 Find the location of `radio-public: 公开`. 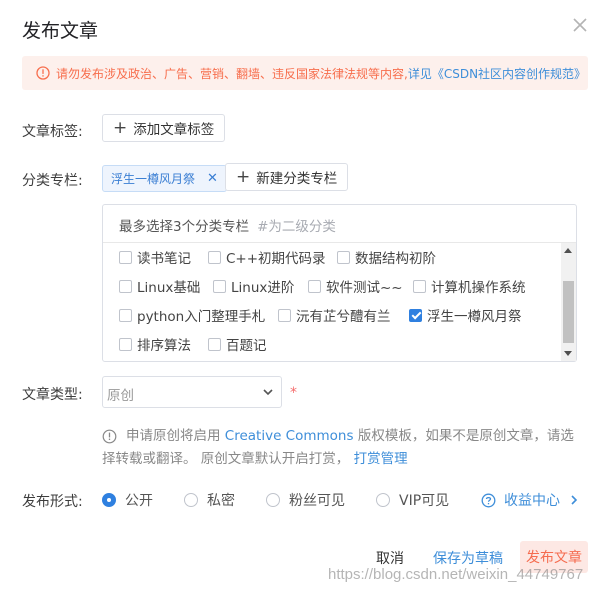

radio-public: 公开 is located at coordinates (127, 500).